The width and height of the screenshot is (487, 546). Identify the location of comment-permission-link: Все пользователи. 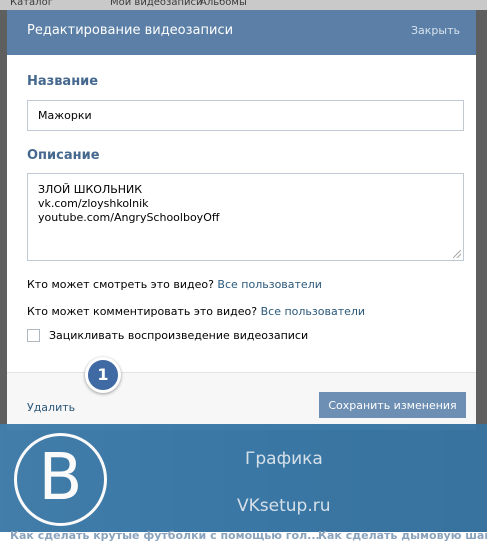
(313, 311).